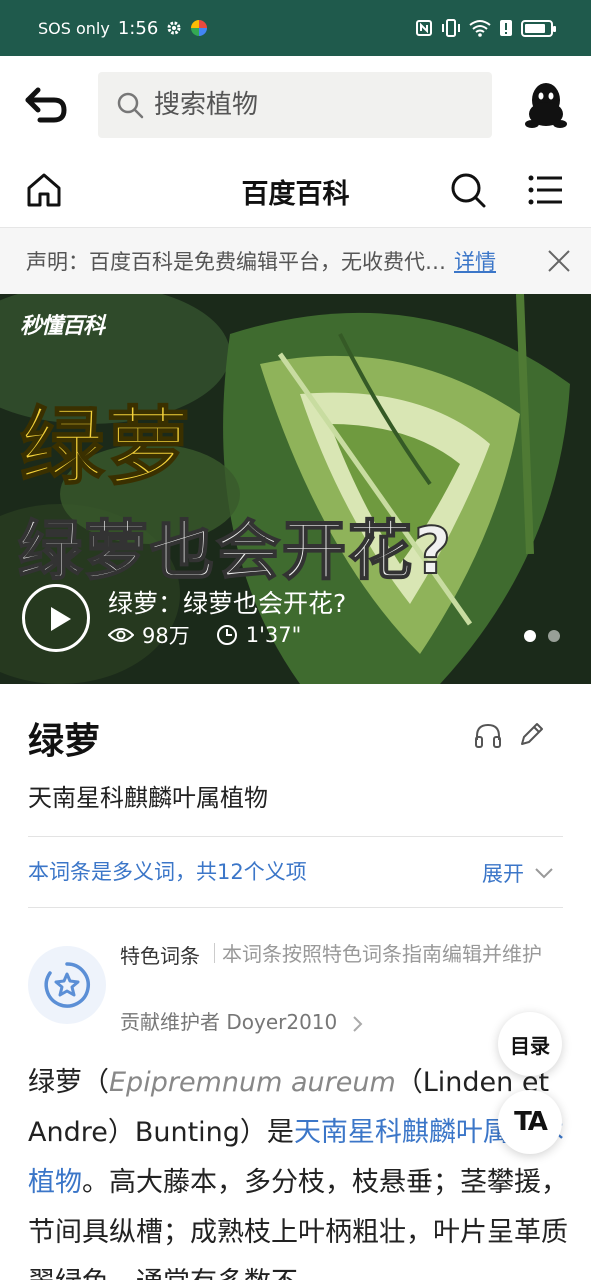 The image size is (591, 1280). I want to click on vibrate-icon, so click(451, 28).